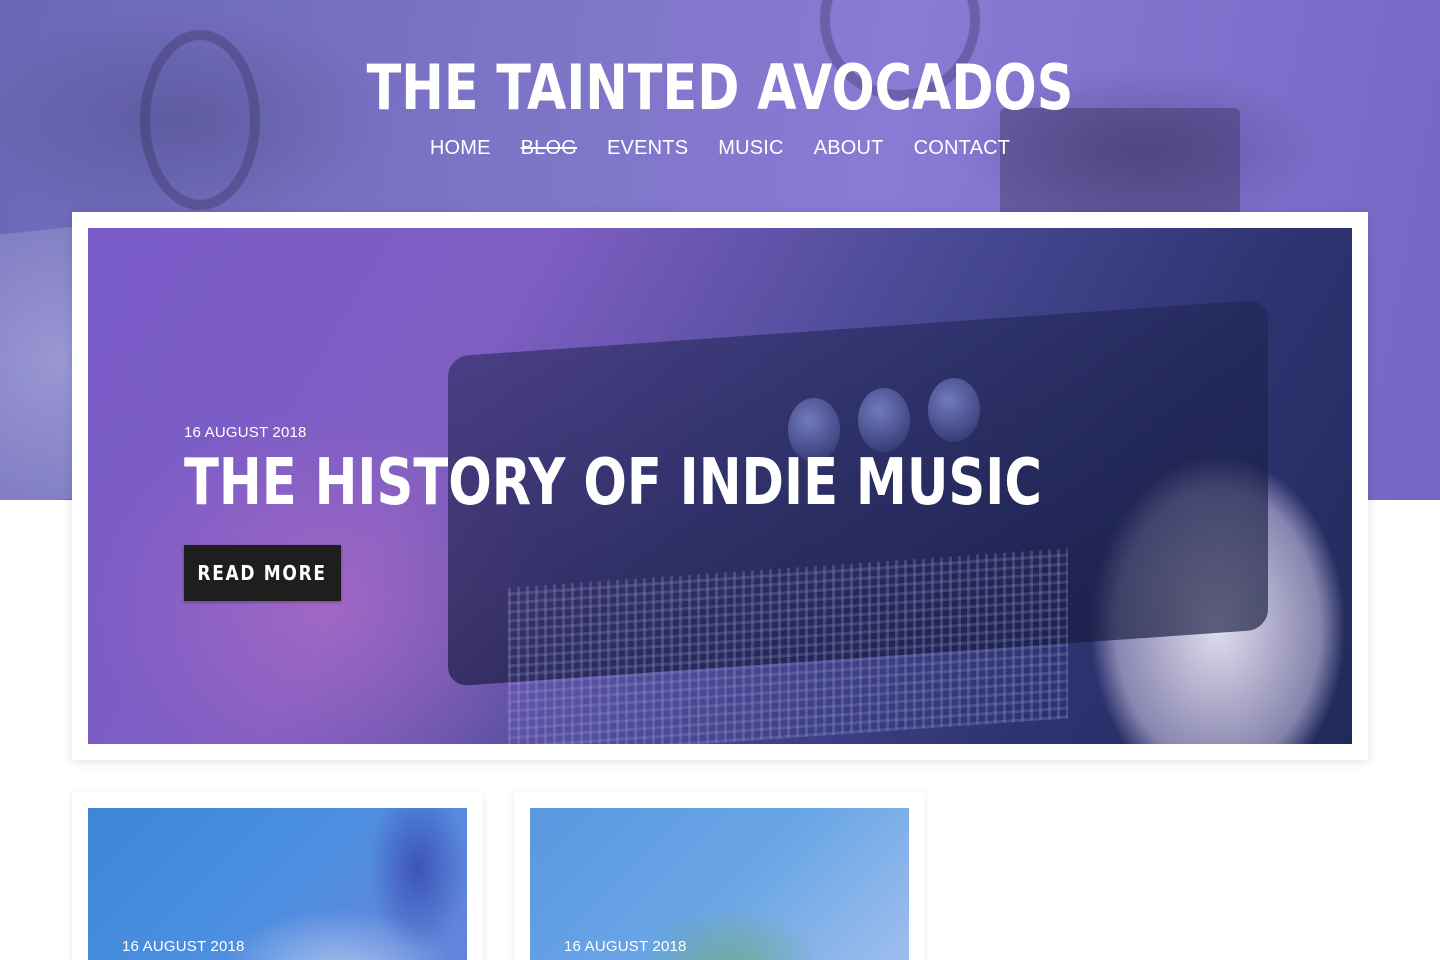 The height and width of the screenshot is (960, 1440). What do you see at coordinates (549, 148) in the screenshot?
I see `nav-item-blog: BLOG` at bounding box center [549, 148].